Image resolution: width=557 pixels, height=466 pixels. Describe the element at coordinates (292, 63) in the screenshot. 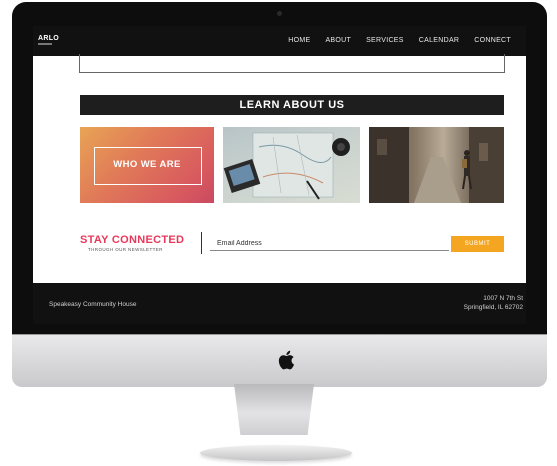

I see `content-box` at that location.